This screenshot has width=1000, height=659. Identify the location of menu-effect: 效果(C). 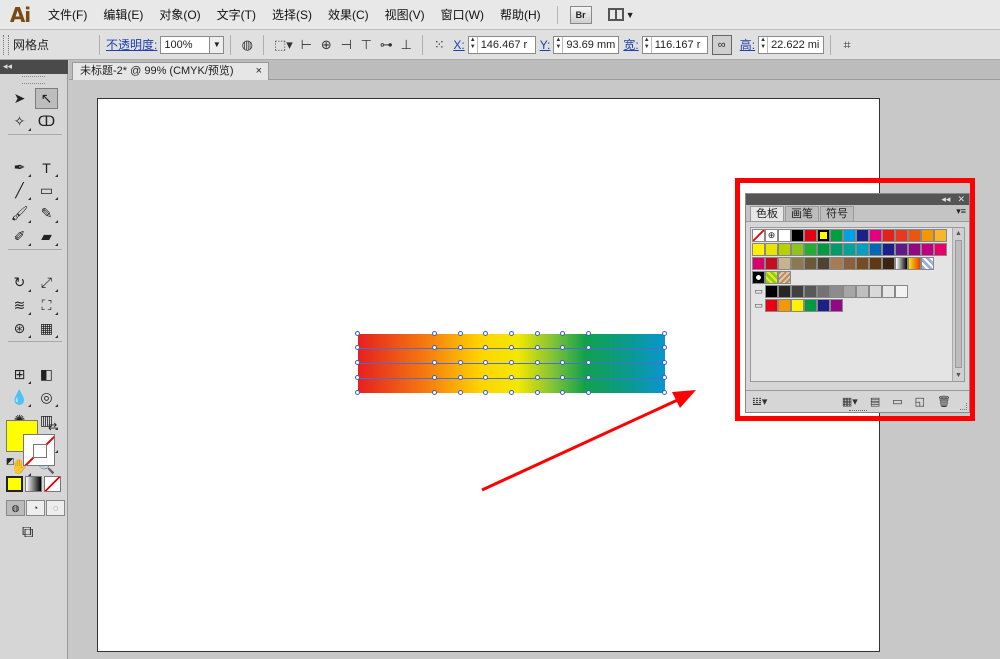
(348, 15).